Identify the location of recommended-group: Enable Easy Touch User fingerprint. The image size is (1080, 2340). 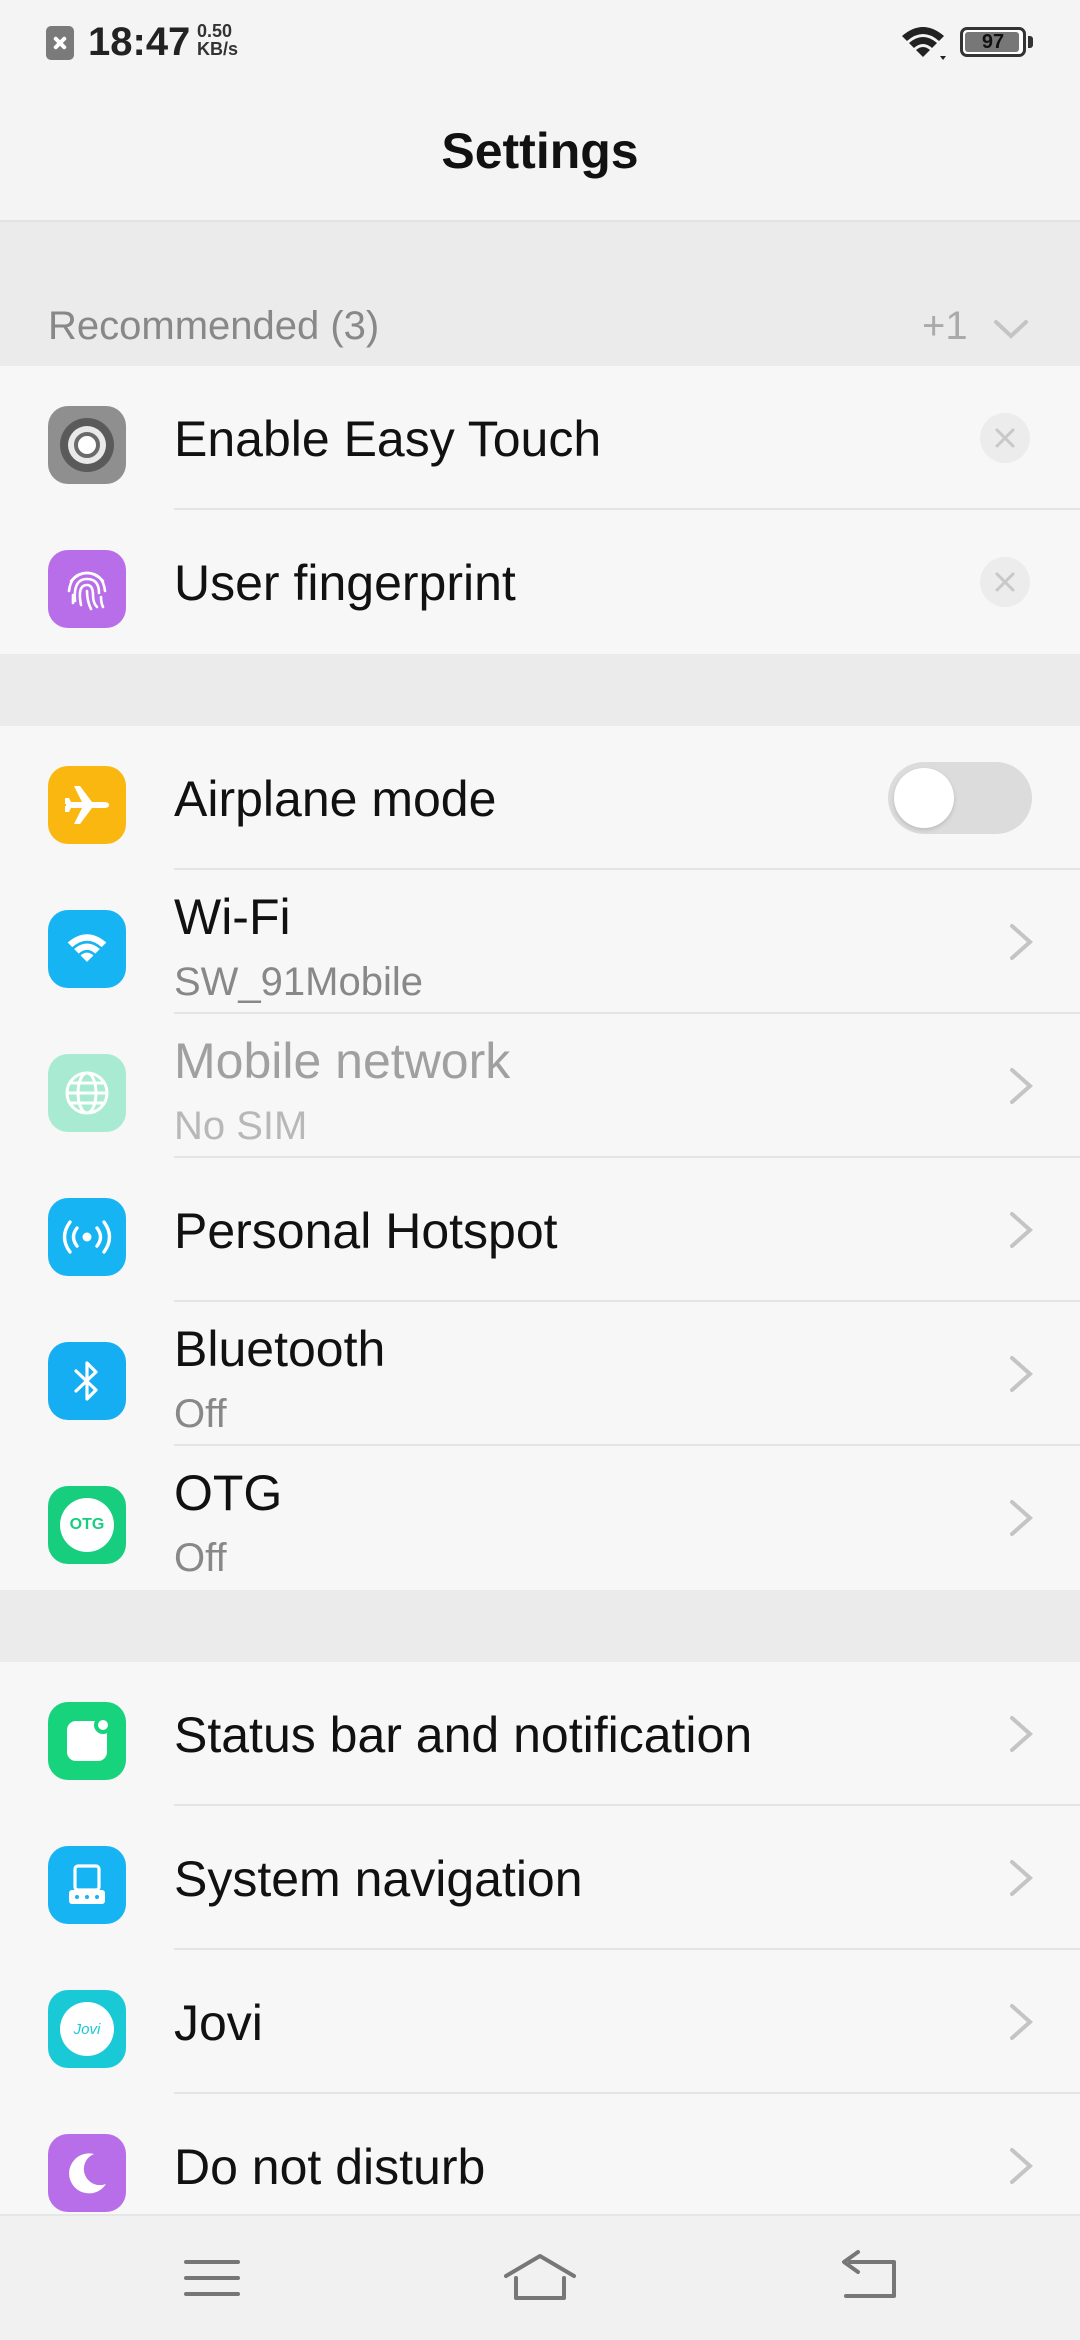
(540, 510).